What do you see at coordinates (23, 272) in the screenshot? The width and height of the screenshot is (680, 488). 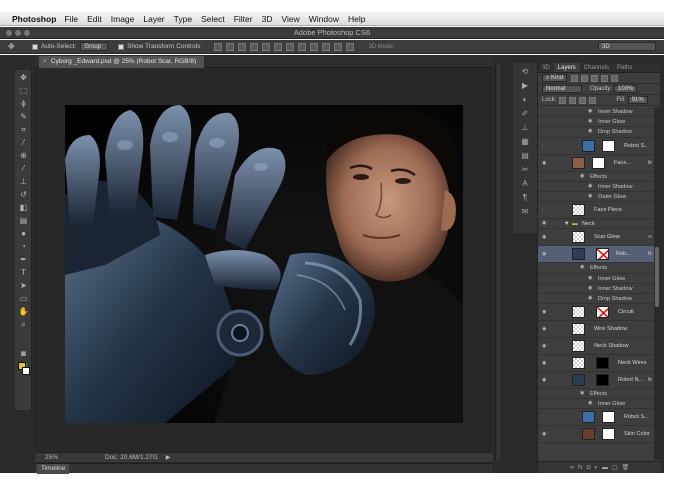 I see `type-tool-icon: T` at bounding box center [23, 272].